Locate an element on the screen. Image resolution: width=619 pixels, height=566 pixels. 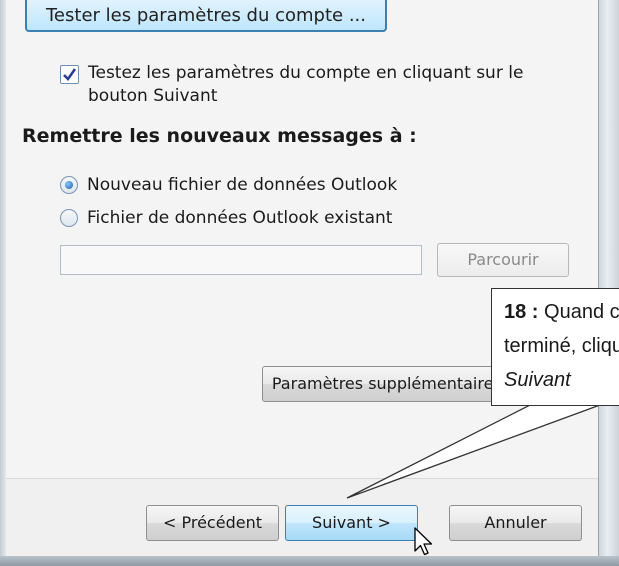
cancel-button: Annuler is located at coordinates (515, 523).